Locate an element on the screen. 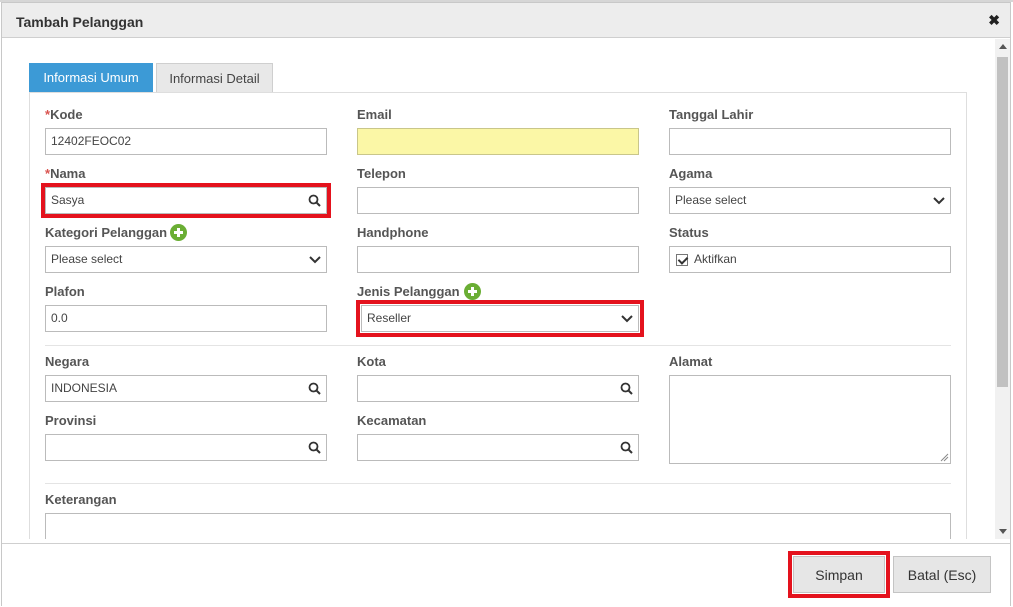  agama-label: Agama is located at coordinates (691, 173).